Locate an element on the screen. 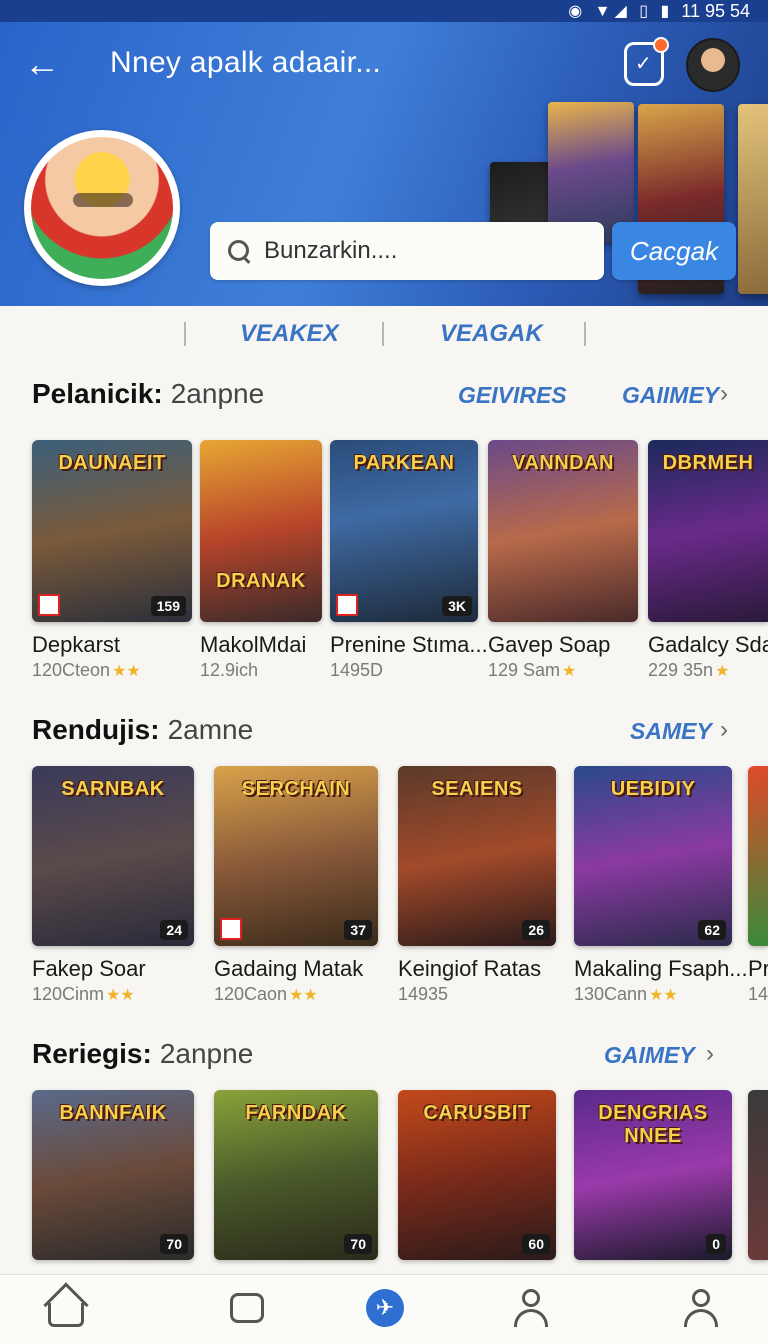  game-cover: BANNFAIK 70 is located at coordinates (113, 1175).